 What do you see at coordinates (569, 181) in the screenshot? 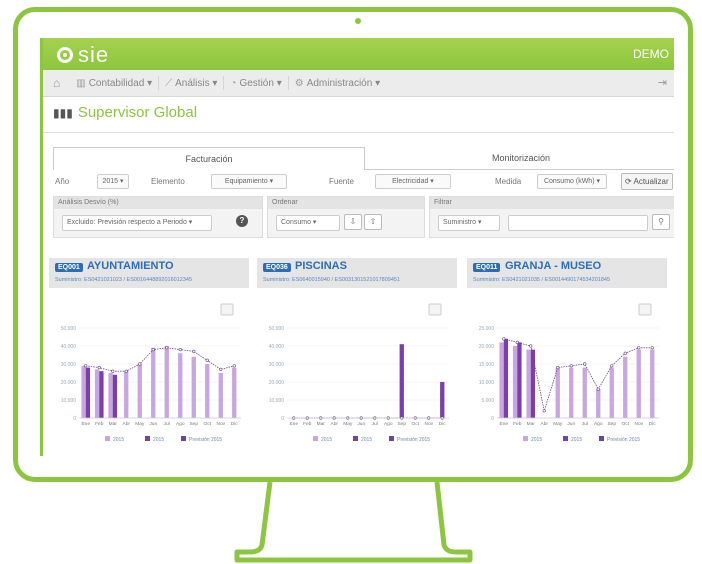
I see `measure-value: Consumo (kWh)` at bounding box center [569, 181].